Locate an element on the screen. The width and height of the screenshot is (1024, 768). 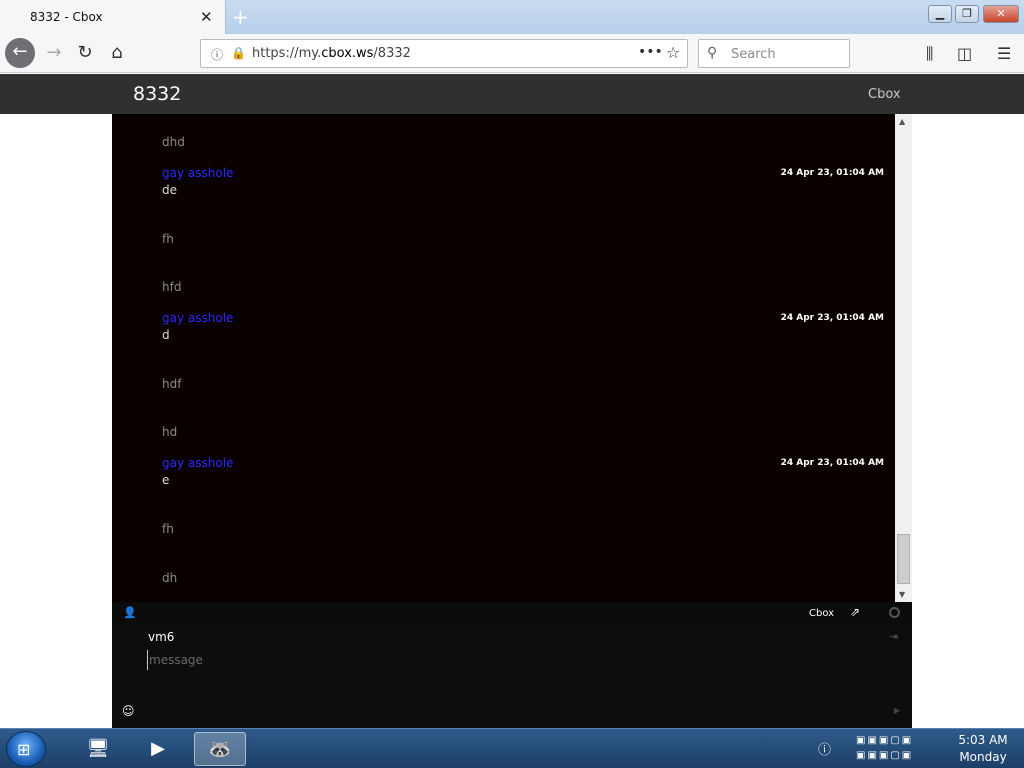
url-prefix: https://my. is located at coordinates (287, 53).